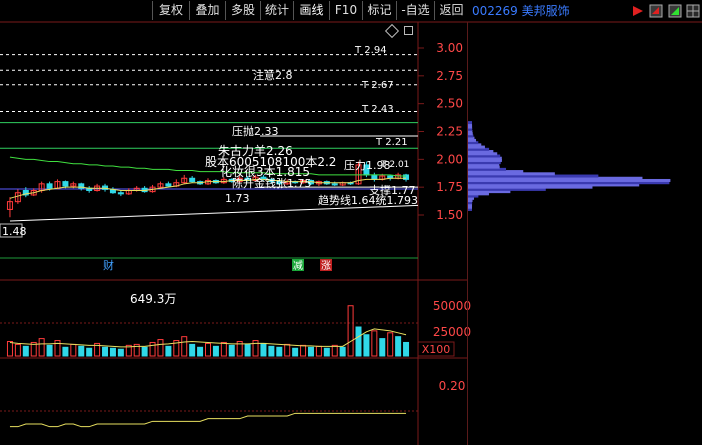  Describe the element at coordinates (449, 48) in the screenshot. I see `price-tick-label: 3.00` at that location.